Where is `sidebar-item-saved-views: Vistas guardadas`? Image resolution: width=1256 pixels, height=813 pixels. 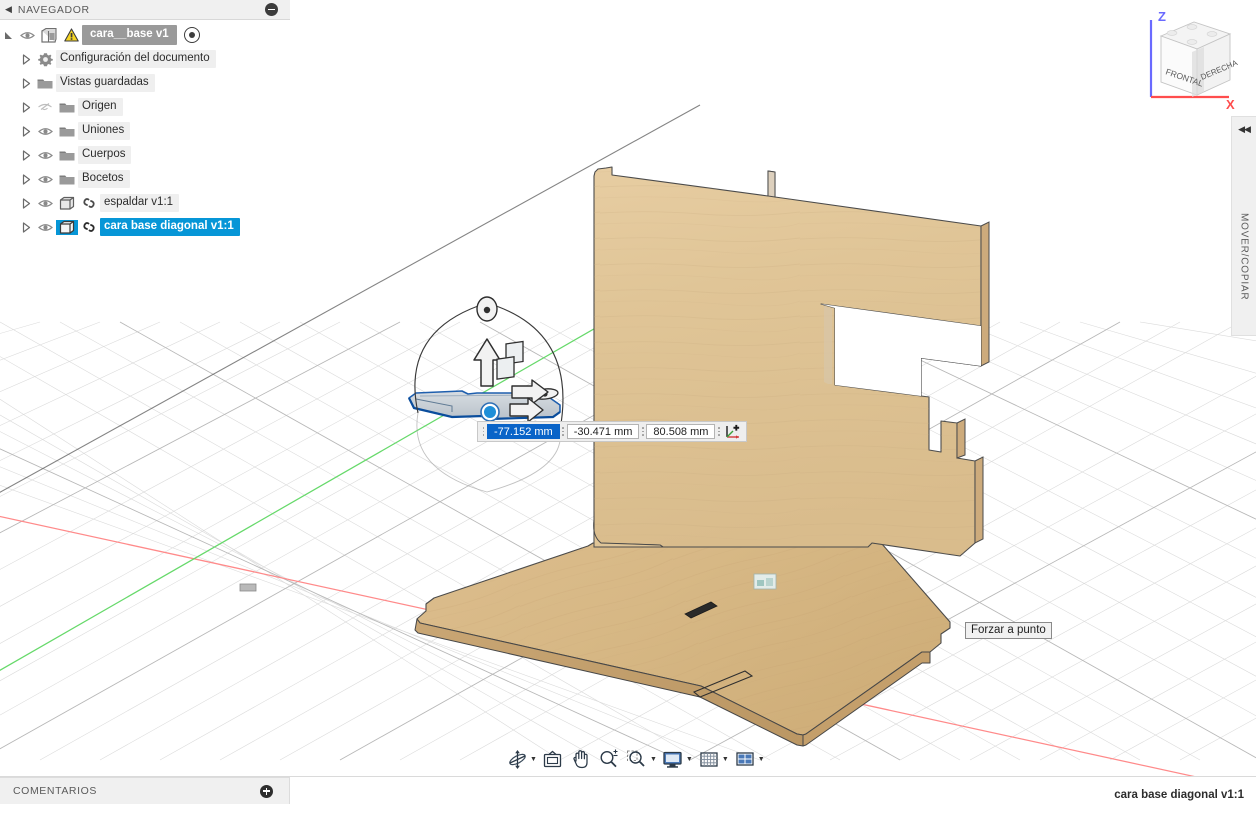 sidebar-item-saved-views: Vistas guardadas is located at coordinates (145, 83).